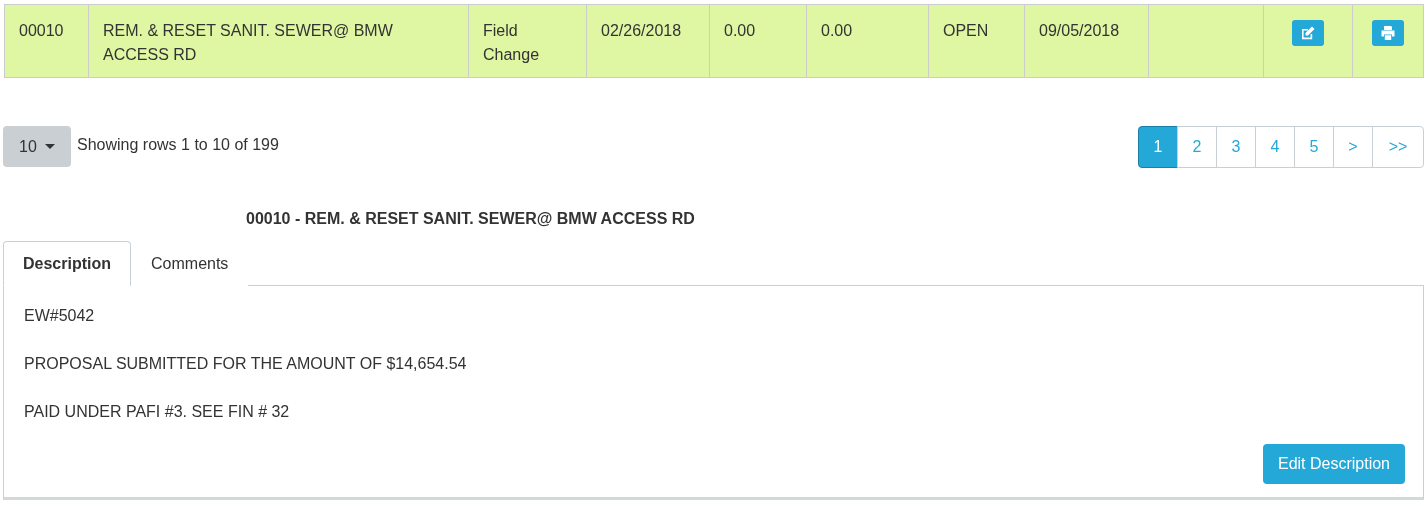  I want to click on description-text: PROPOSAL SUBMITTED FOR THE AMOUNT OF $14,654.54, so click(246, 364).